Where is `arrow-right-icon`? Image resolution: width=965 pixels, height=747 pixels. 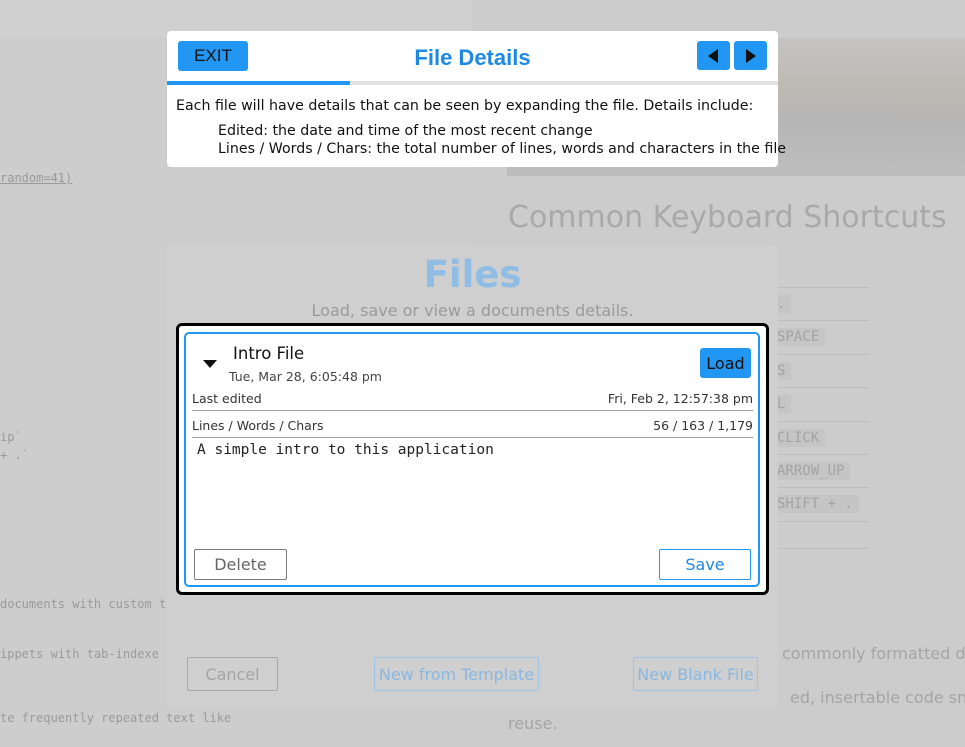 arrow-right-icon is located at coordinates (751, 56).